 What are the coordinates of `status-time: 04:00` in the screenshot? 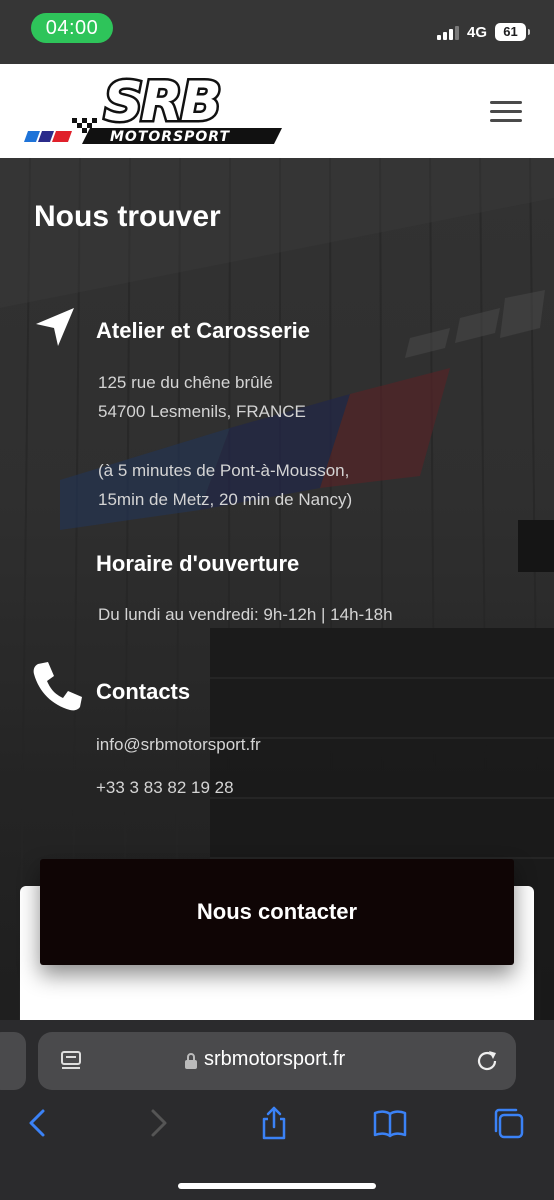 It's located at (72, 28).